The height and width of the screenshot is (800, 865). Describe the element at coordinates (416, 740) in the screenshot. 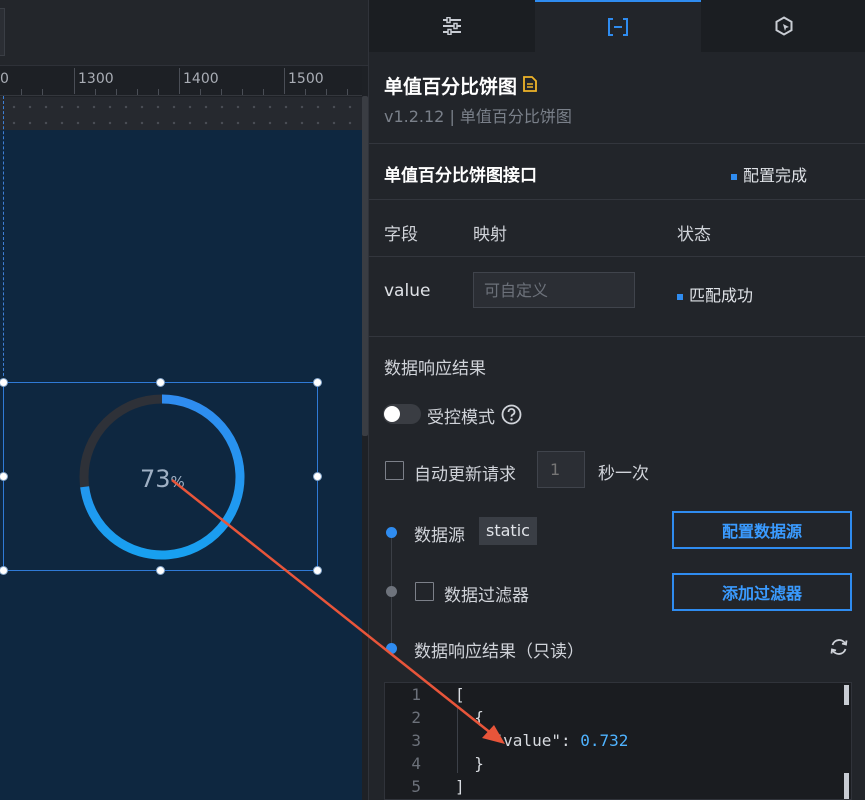

I see `line-number: 3` at that location.